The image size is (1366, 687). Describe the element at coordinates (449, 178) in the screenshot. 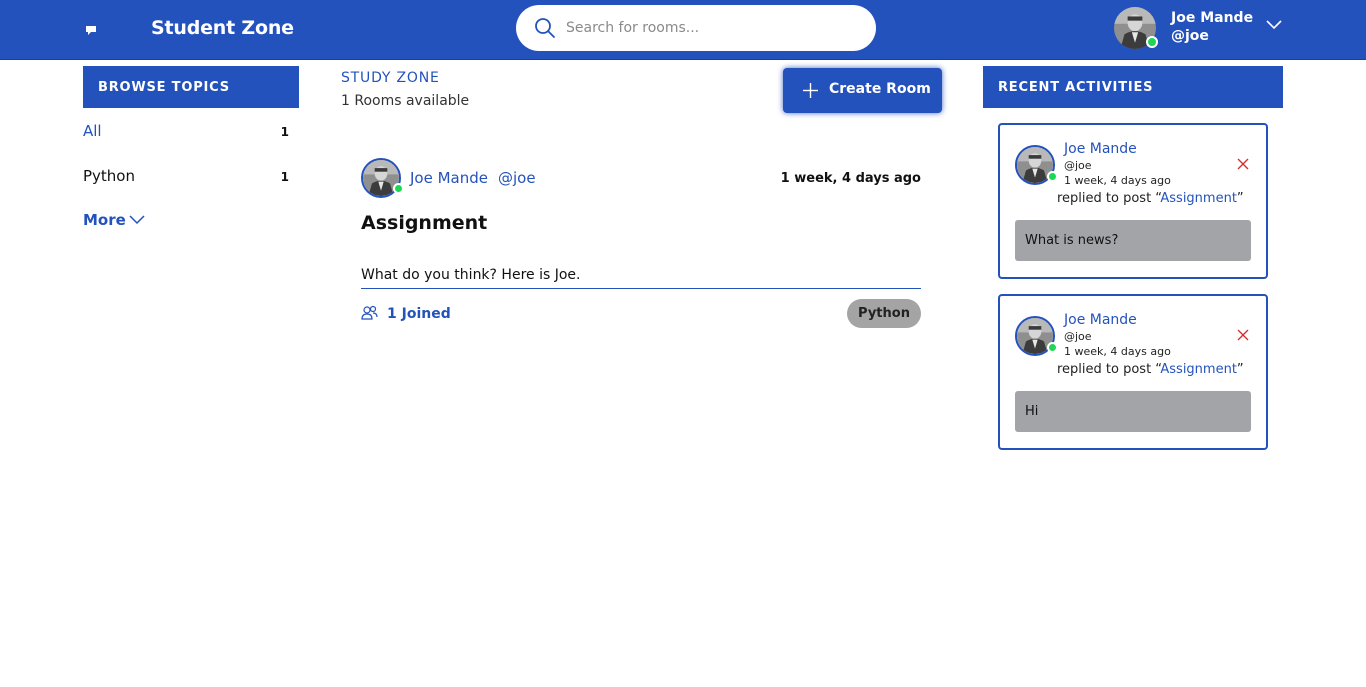

I see `room-host-name: Joe Mande` at that location.